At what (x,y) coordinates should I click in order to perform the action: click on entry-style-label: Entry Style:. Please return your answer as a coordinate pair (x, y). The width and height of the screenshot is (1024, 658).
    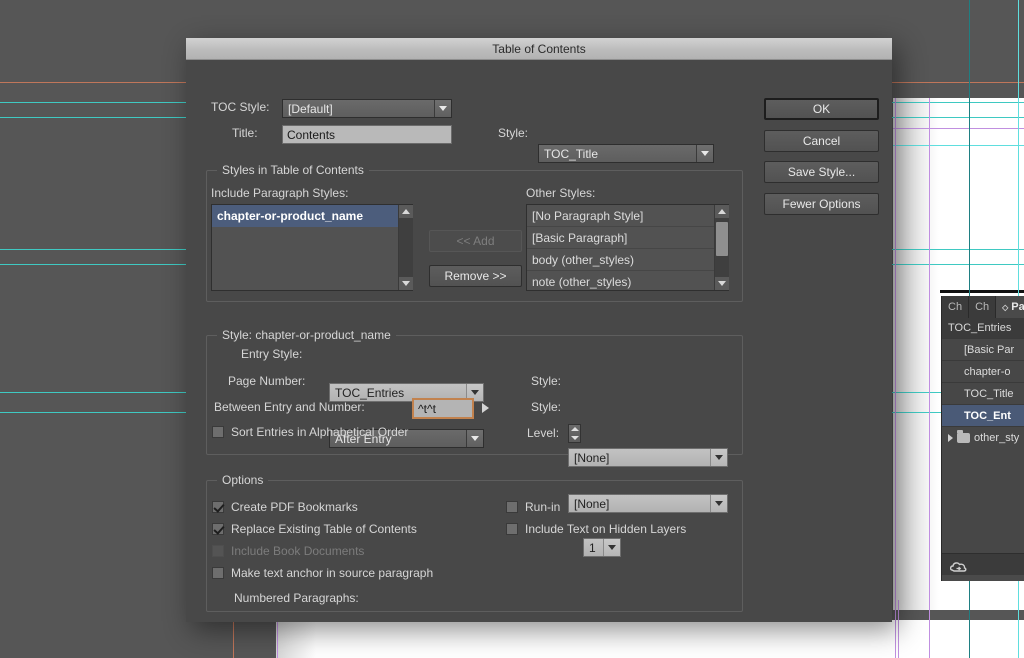
    Looking at the image, I should click on (272, 354).